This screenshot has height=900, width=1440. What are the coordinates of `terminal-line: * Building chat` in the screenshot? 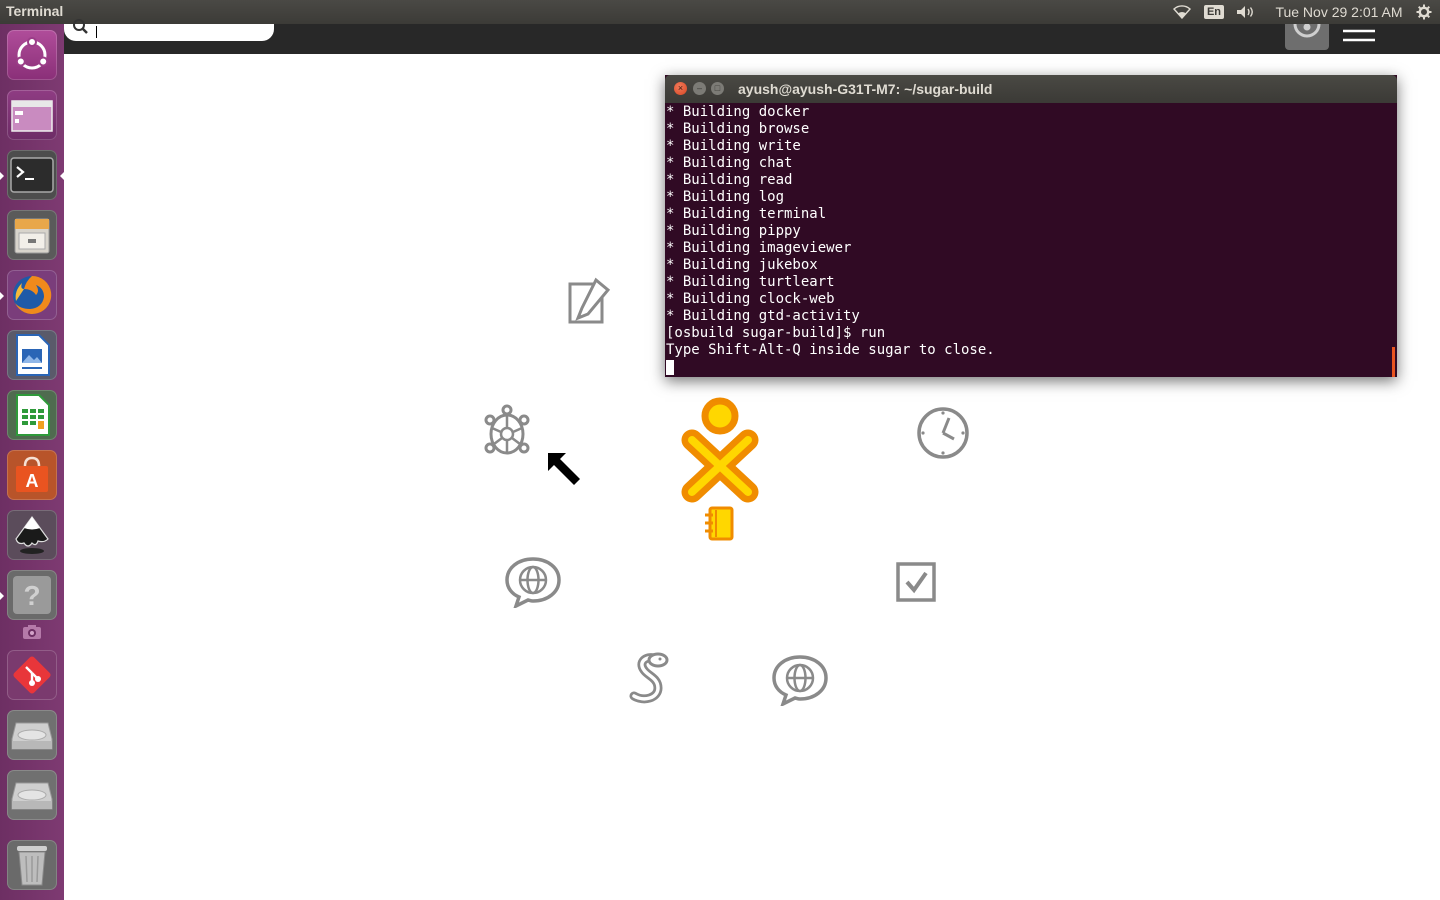 It's located at (729, 163).